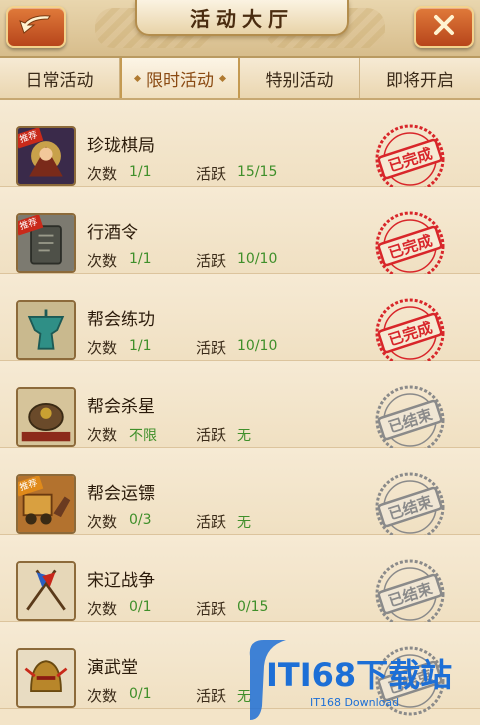  I want to click on close-button, so click(444, 27).